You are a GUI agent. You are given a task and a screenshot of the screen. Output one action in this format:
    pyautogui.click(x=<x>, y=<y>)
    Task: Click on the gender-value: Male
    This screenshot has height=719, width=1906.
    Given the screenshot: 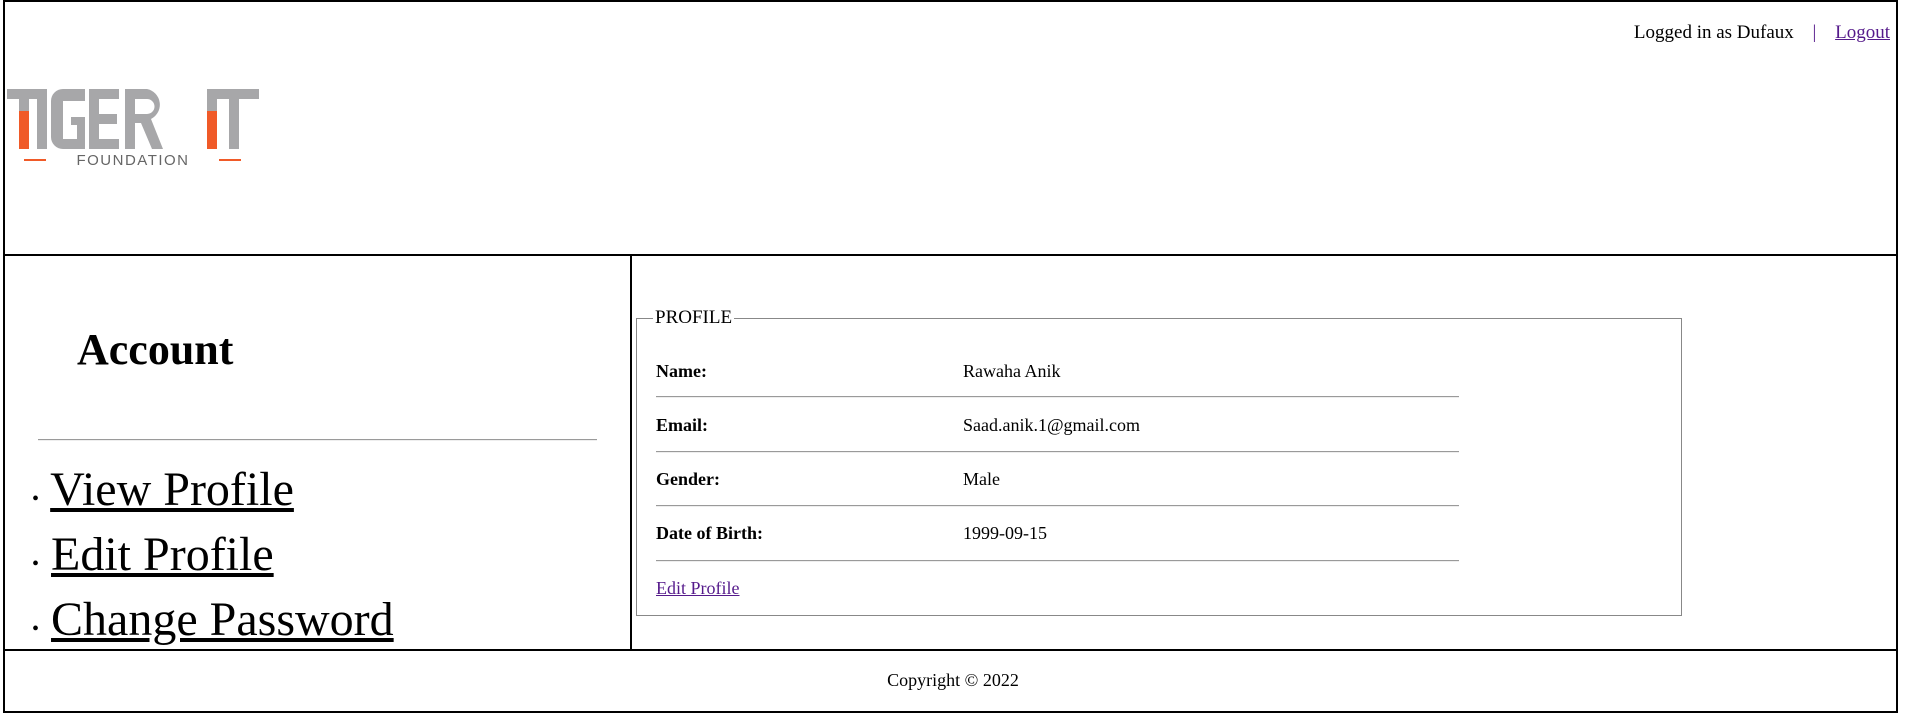 What is the action you would take?
    pyautogui.click(x=981, y=479)
    